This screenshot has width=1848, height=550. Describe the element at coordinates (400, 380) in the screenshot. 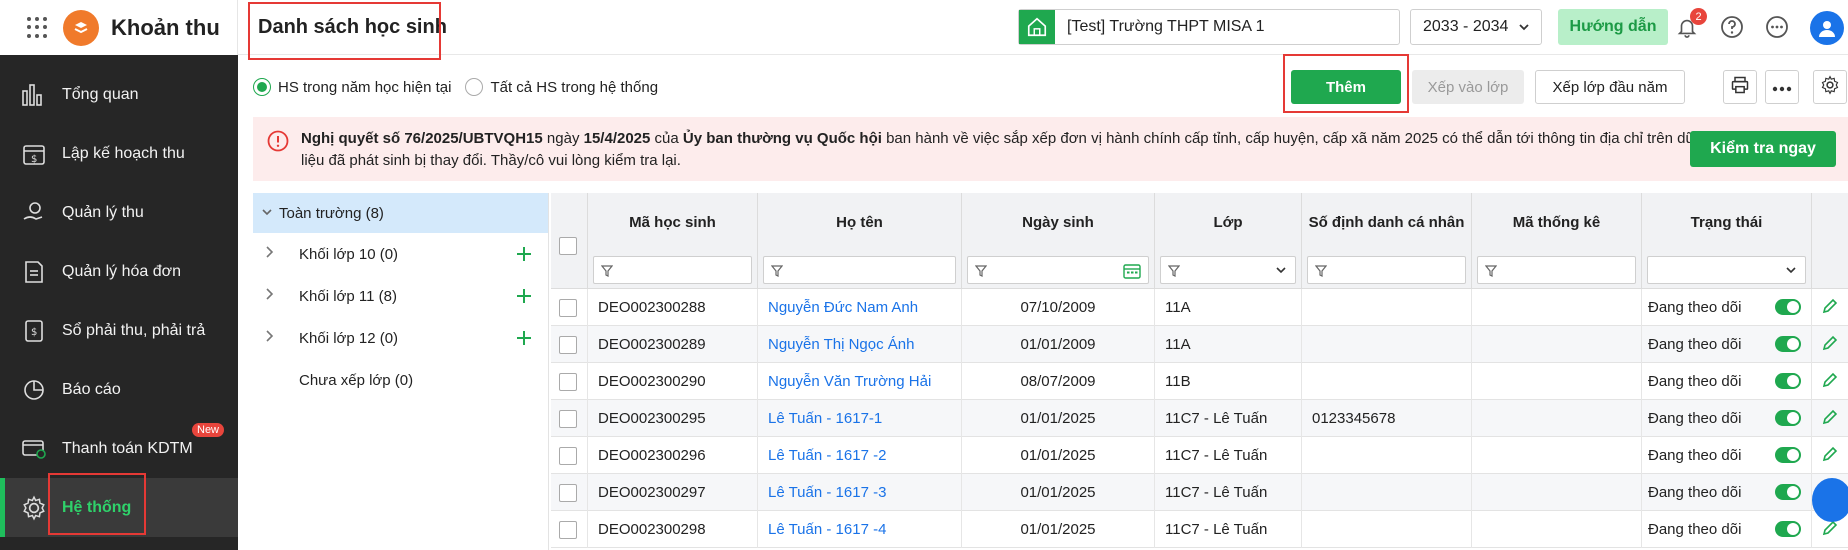

I see `tree-item-unassigned: Chưa xếp lớp (0)` at that location.